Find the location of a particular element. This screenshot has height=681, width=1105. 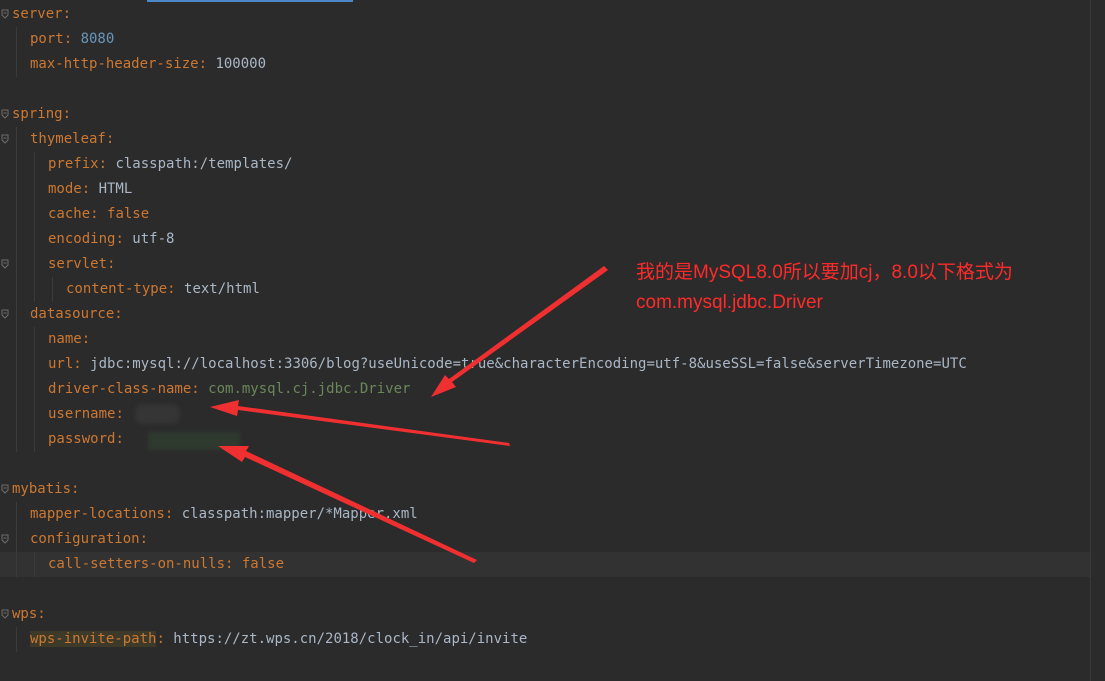

yaml-key: spring is located at coordinates (37, 114).